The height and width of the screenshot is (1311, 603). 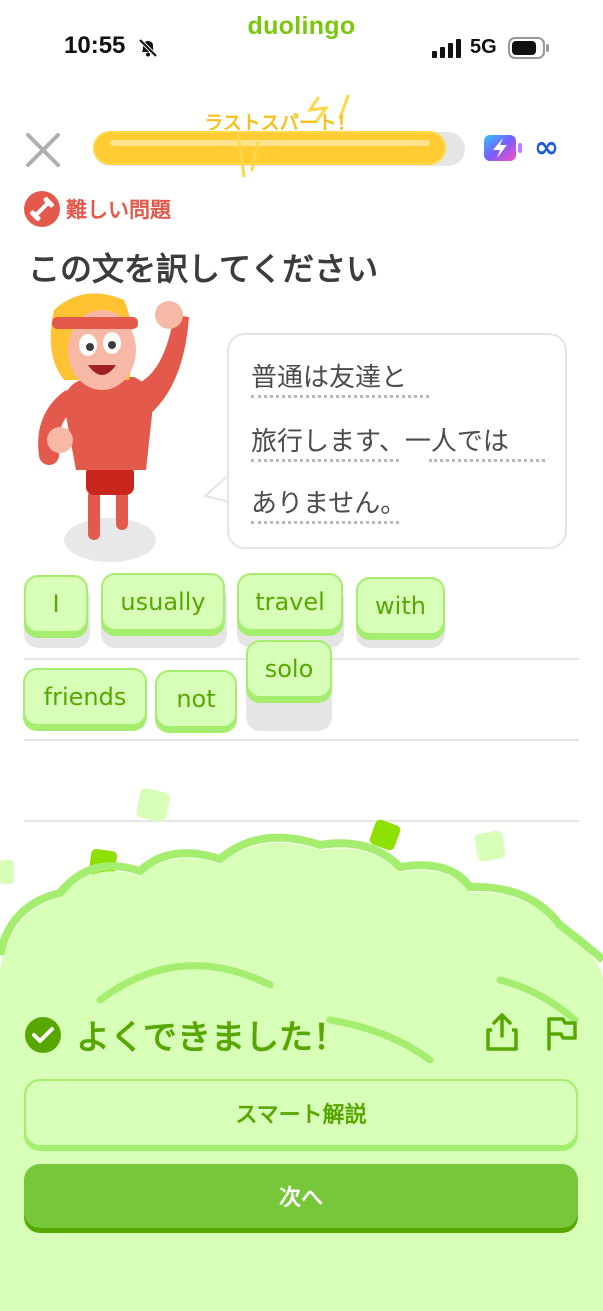 What do you see at coordinates (502, 1032) in the screenshot?
I see `share-icon` at bounding box center [502, 1032].